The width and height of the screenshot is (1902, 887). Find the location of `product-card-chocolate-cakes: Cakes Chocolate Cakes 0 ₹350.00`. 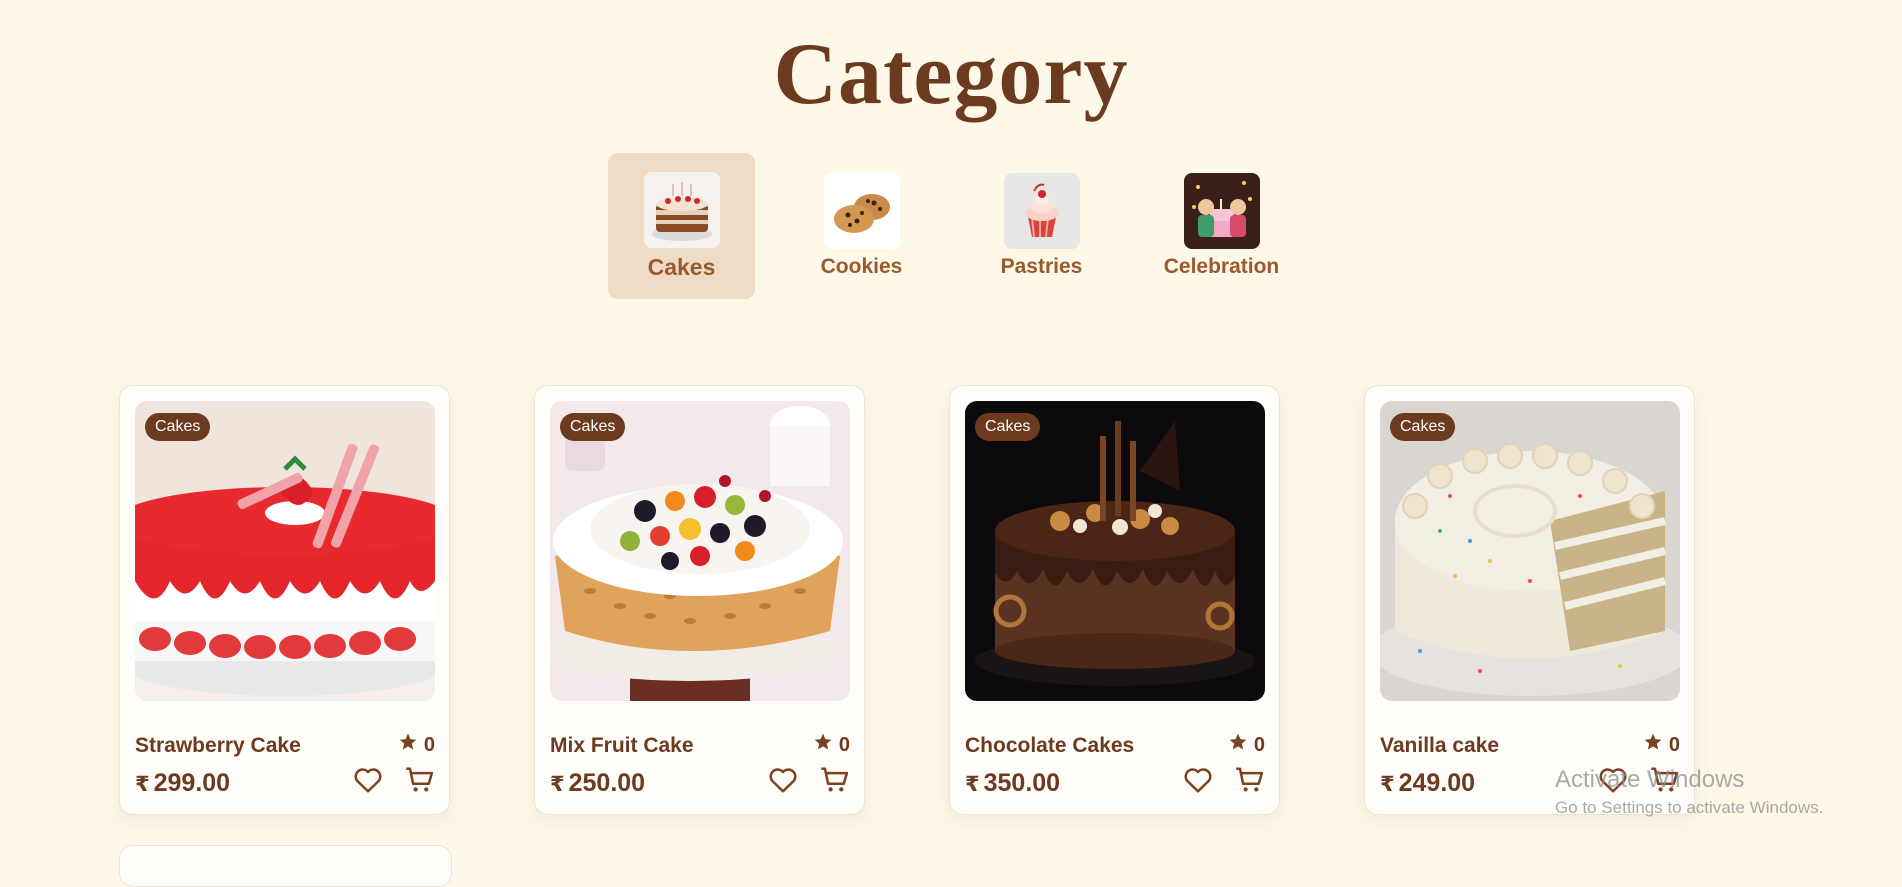

product-card-chocolate-cakes: Cakes Chocolate Cakes 0 ₹350.00 is located at coordinates (1114, 600).